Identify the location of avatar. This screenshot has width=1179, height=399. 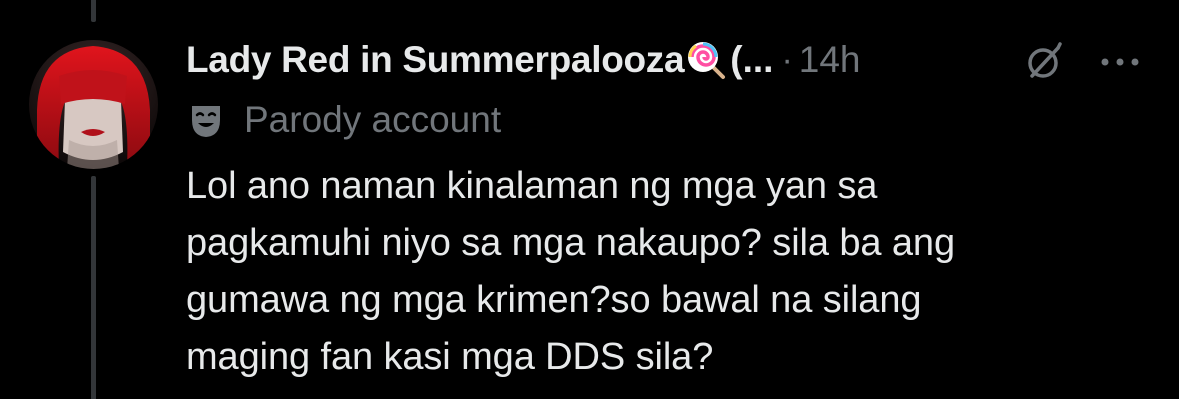
(93, 104).